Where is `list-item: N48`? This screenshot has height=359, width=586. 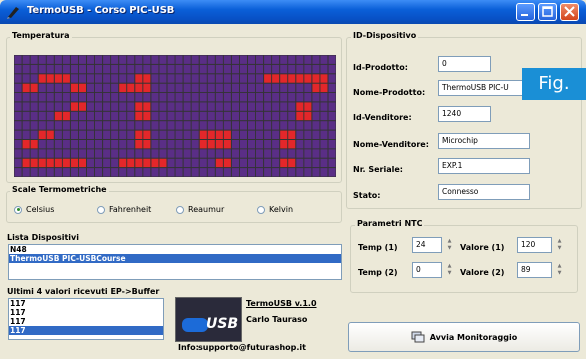 list-item: N48 is located at coordinates (175, 249).